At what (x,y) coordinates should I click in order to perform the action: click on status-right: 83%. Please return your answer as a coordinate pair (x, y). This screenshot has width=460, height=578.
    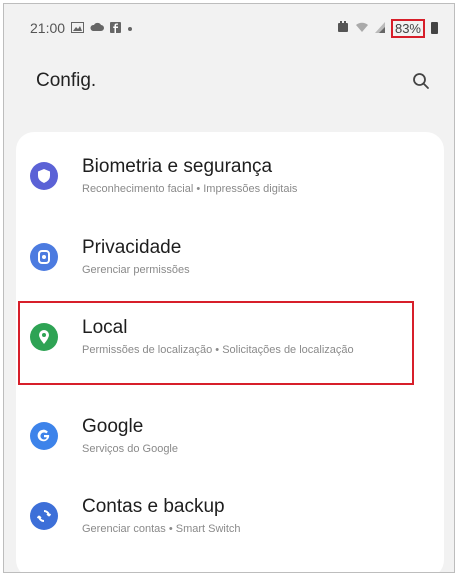
    Looking at the image, I should click on (387, 28).